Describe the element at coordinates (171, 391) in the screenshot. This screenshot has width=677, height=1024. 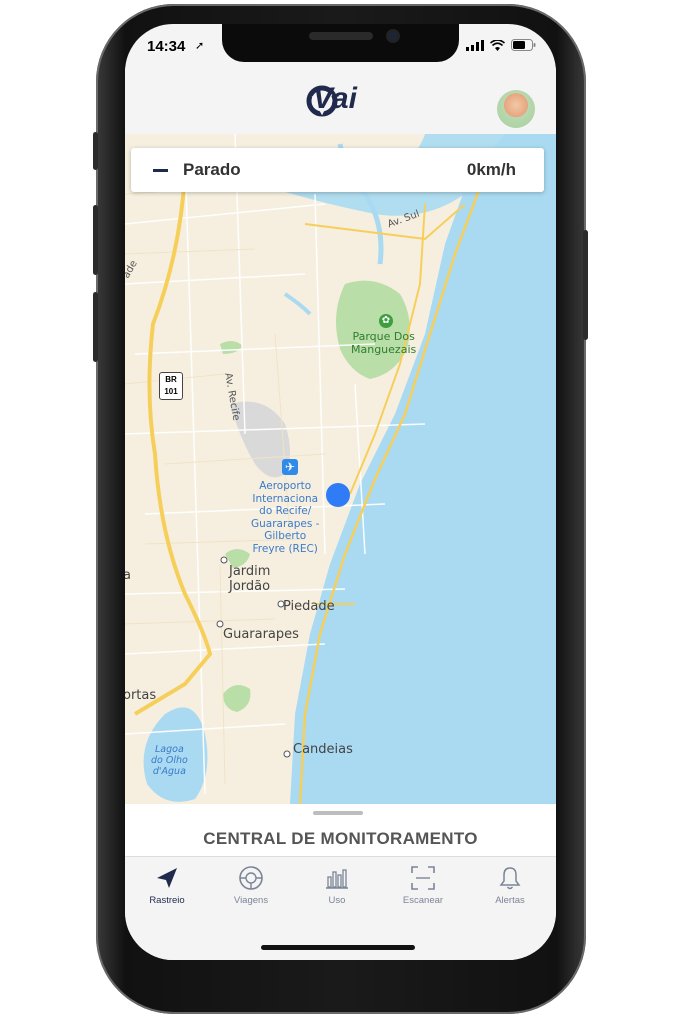
I see `br101-shield-bottom: 101` at that location.